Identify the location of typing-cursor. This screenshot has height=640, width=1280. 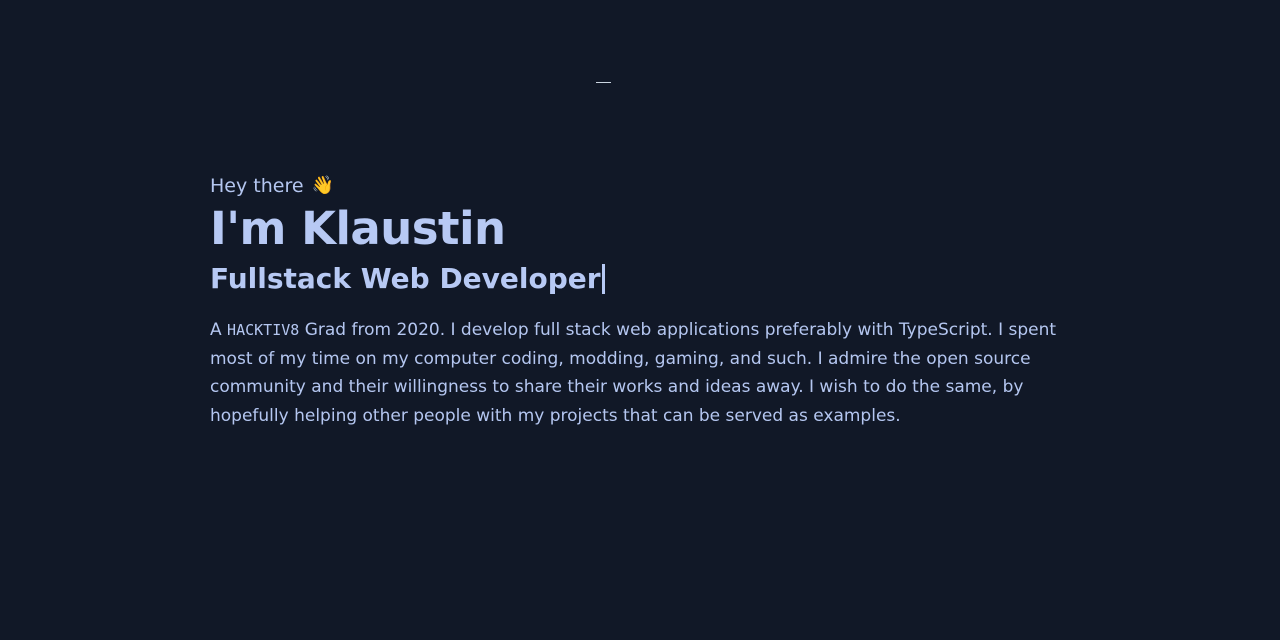
(603, 279).